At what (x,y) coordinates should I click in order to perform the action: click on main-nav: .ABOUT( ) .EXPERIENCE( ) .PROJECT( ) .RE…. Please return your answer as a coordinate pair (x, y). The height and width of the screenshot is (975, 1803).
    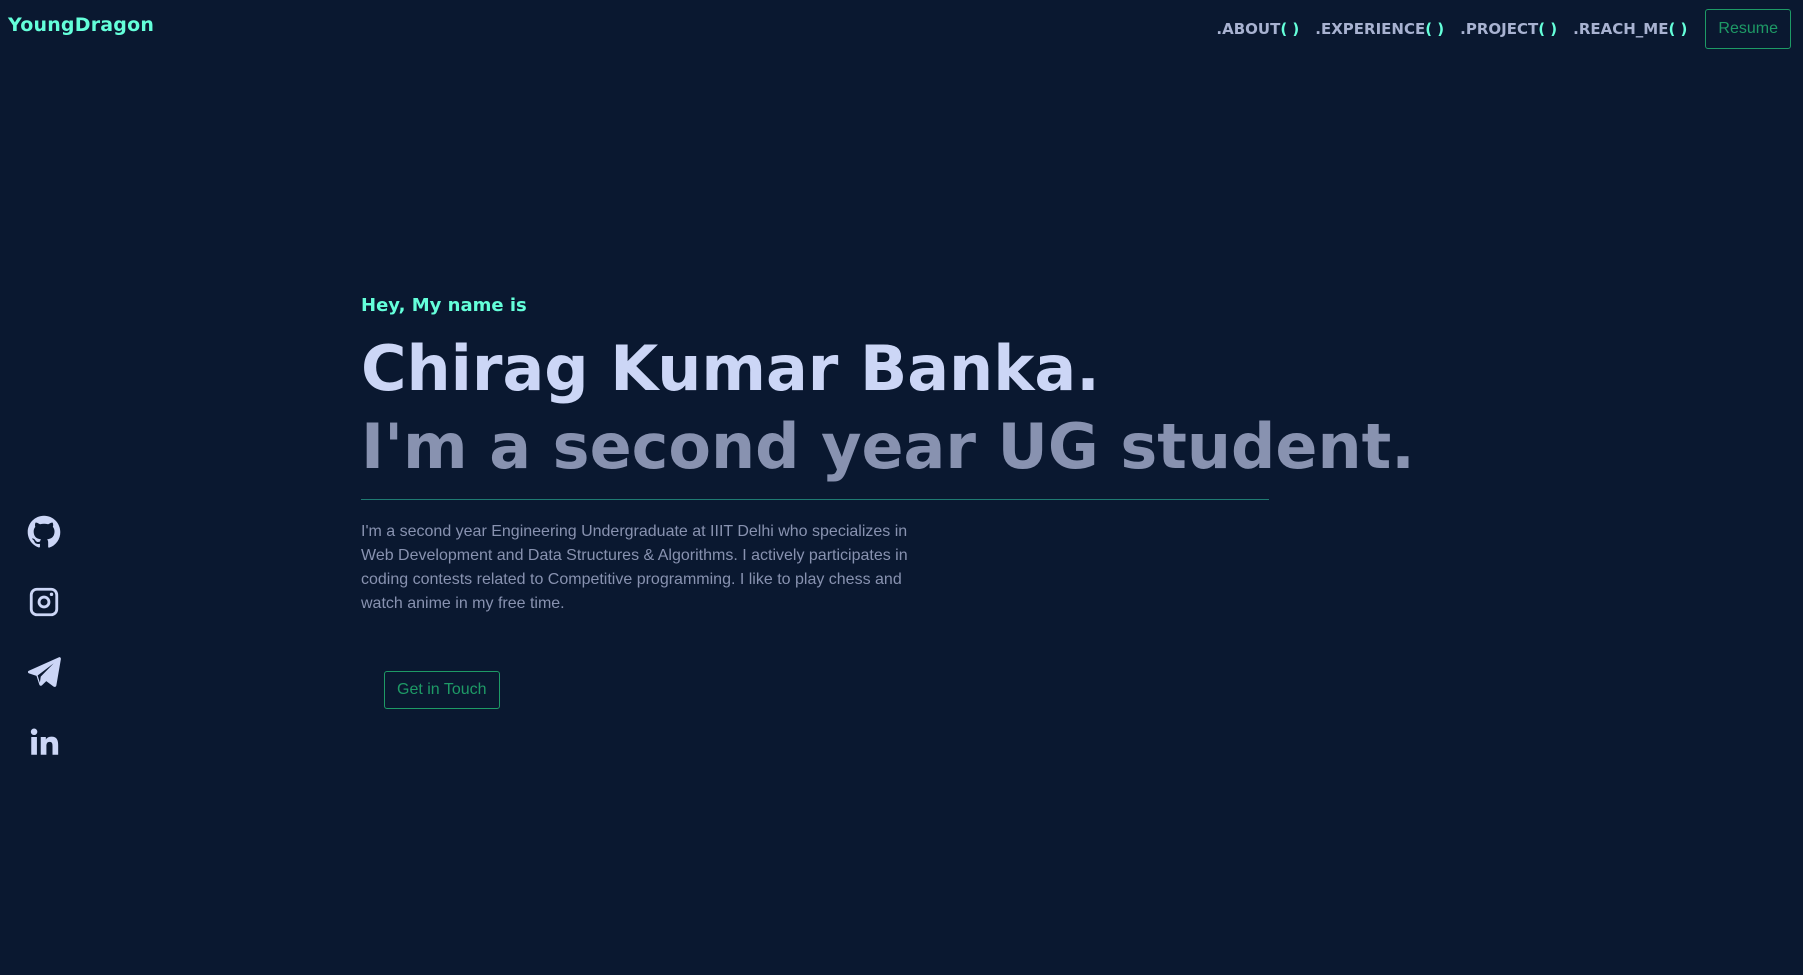
    Looking at the image, I should click on (1503, 29).